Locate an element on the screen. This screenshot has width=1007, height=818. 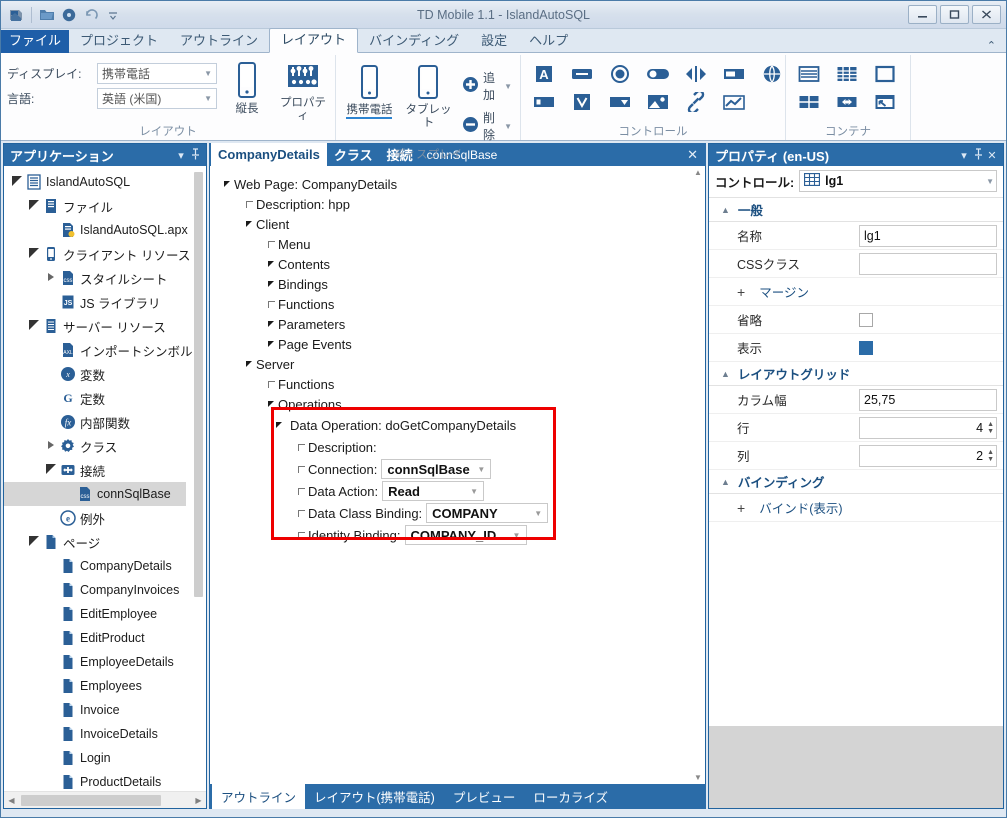
link-icon is located at coordinates (696, 102).